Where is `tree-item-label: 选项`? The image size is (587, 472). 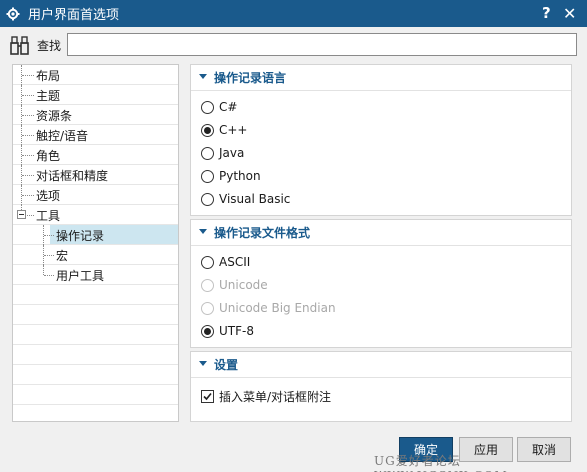 tree-item-label: 选项 is located at coordinates (48, 196).